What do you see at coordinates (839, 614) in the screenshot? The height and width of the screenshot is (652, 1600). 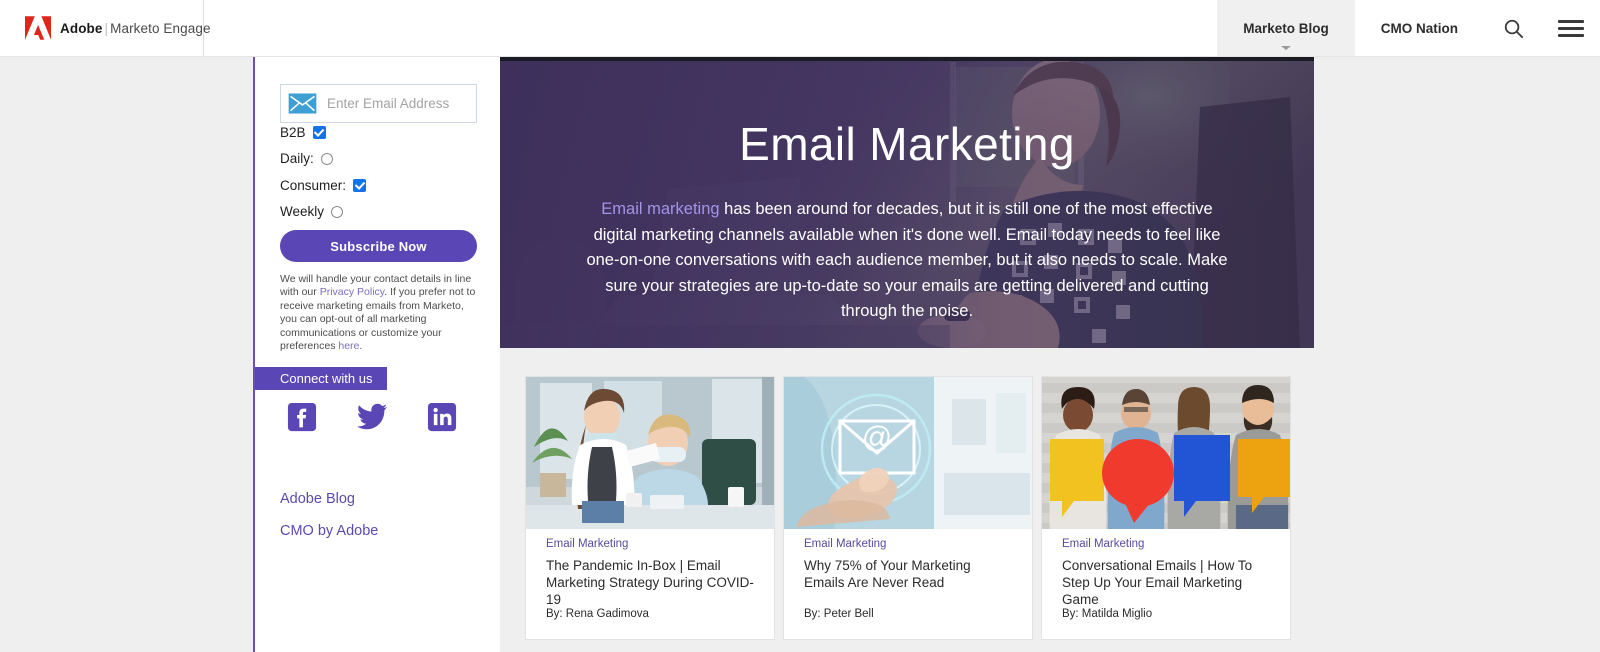 I see `article-author: By: Peter Bell` at bounding box center [839, 614].